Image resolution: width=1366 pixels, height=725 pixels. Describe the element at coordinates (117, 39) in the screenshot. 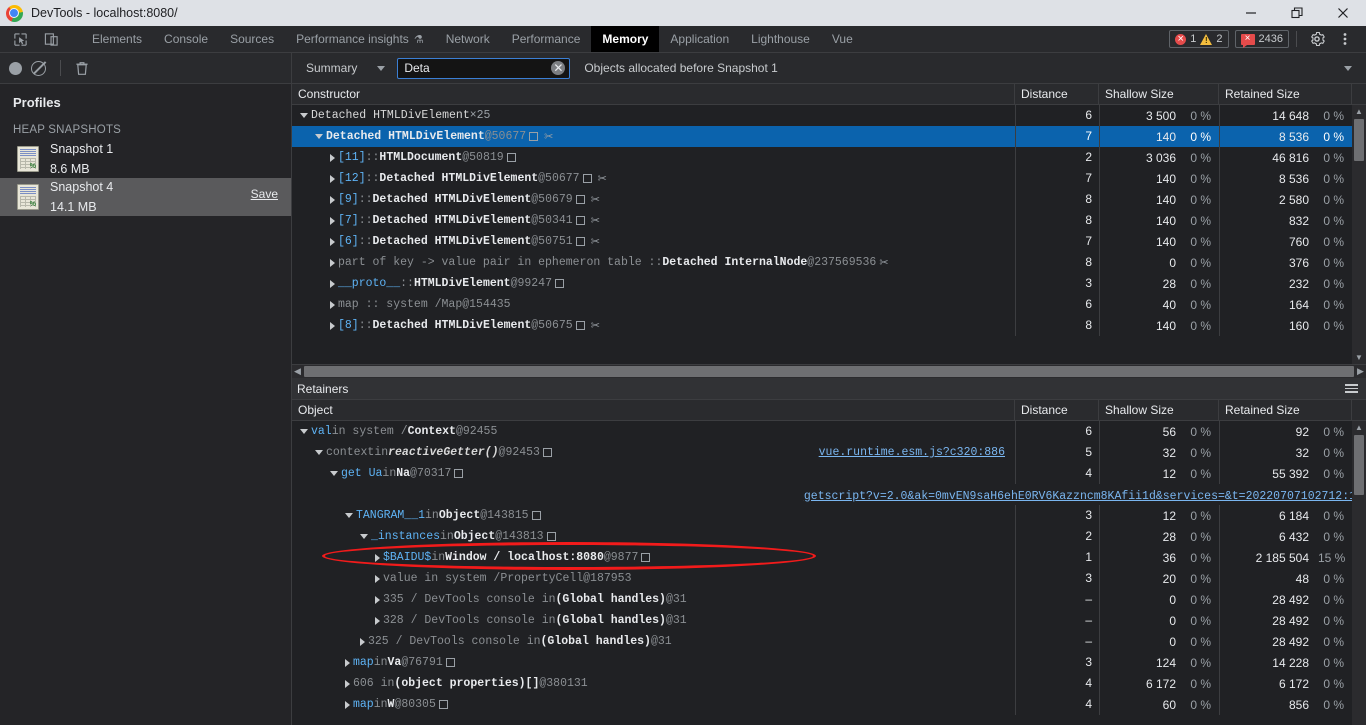

I see `tab-elements: Elements` at that location.